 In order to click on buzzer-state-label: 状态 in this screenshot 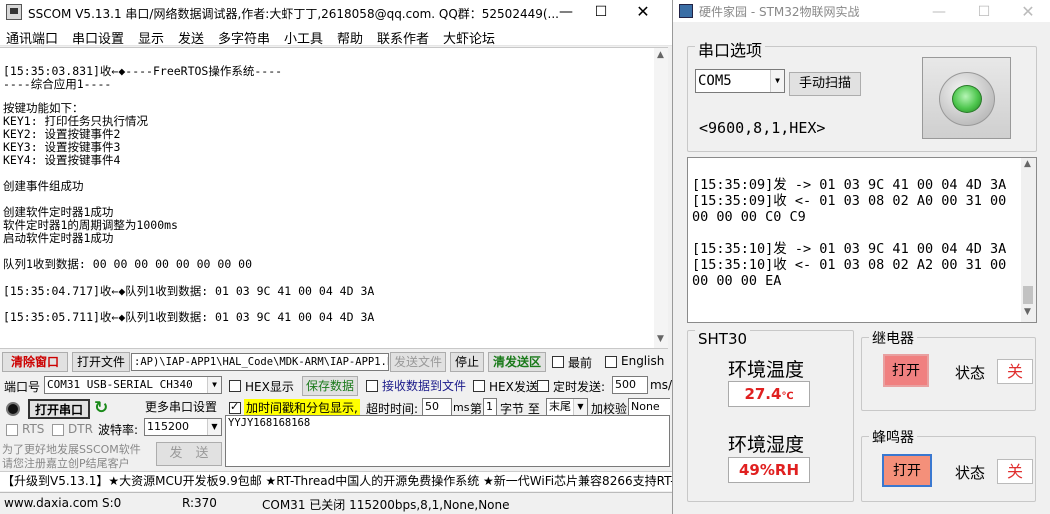, I will do `click(970, 473)`.